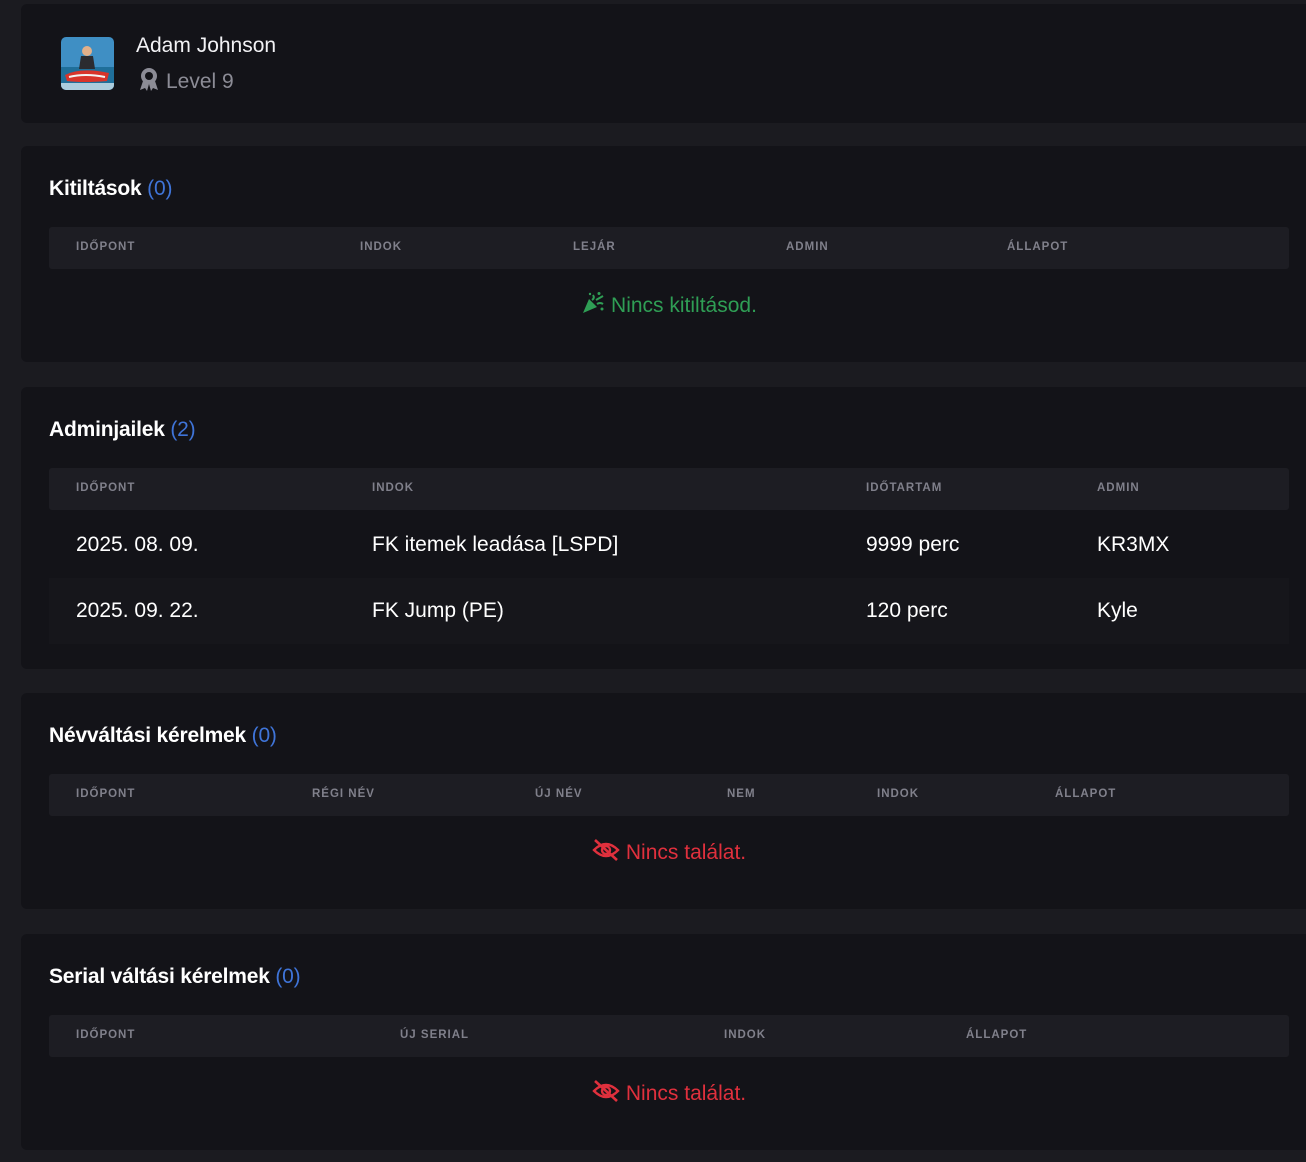  I want to click on cell-reason: FK Jump (PE), so click(438, 610).